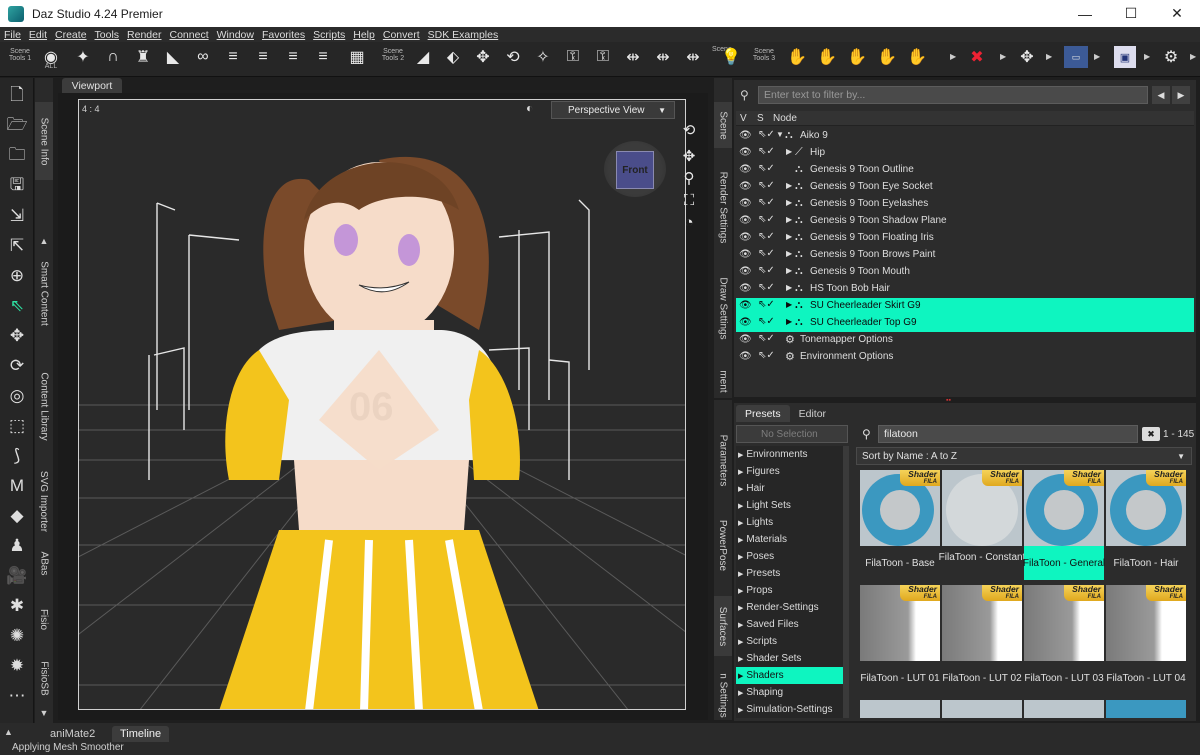 This screenshot has width=1200, height=755. What do you see at coordinates (113, 57) in the screenshot?
I see `hair-icon: ∩` at bounding box center [113, 57].